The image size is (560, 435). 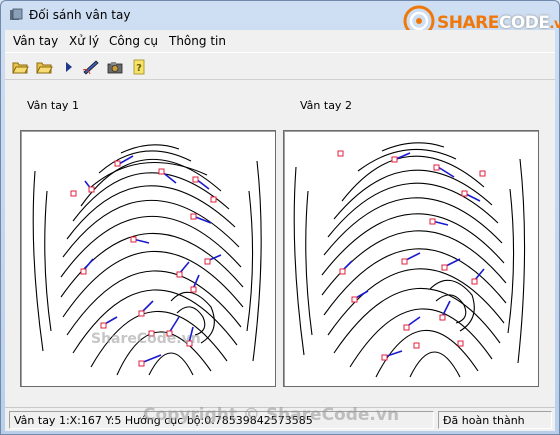 I want to click on fingerprint-1-label: Vân tay 1, so click(x=53, y=105).